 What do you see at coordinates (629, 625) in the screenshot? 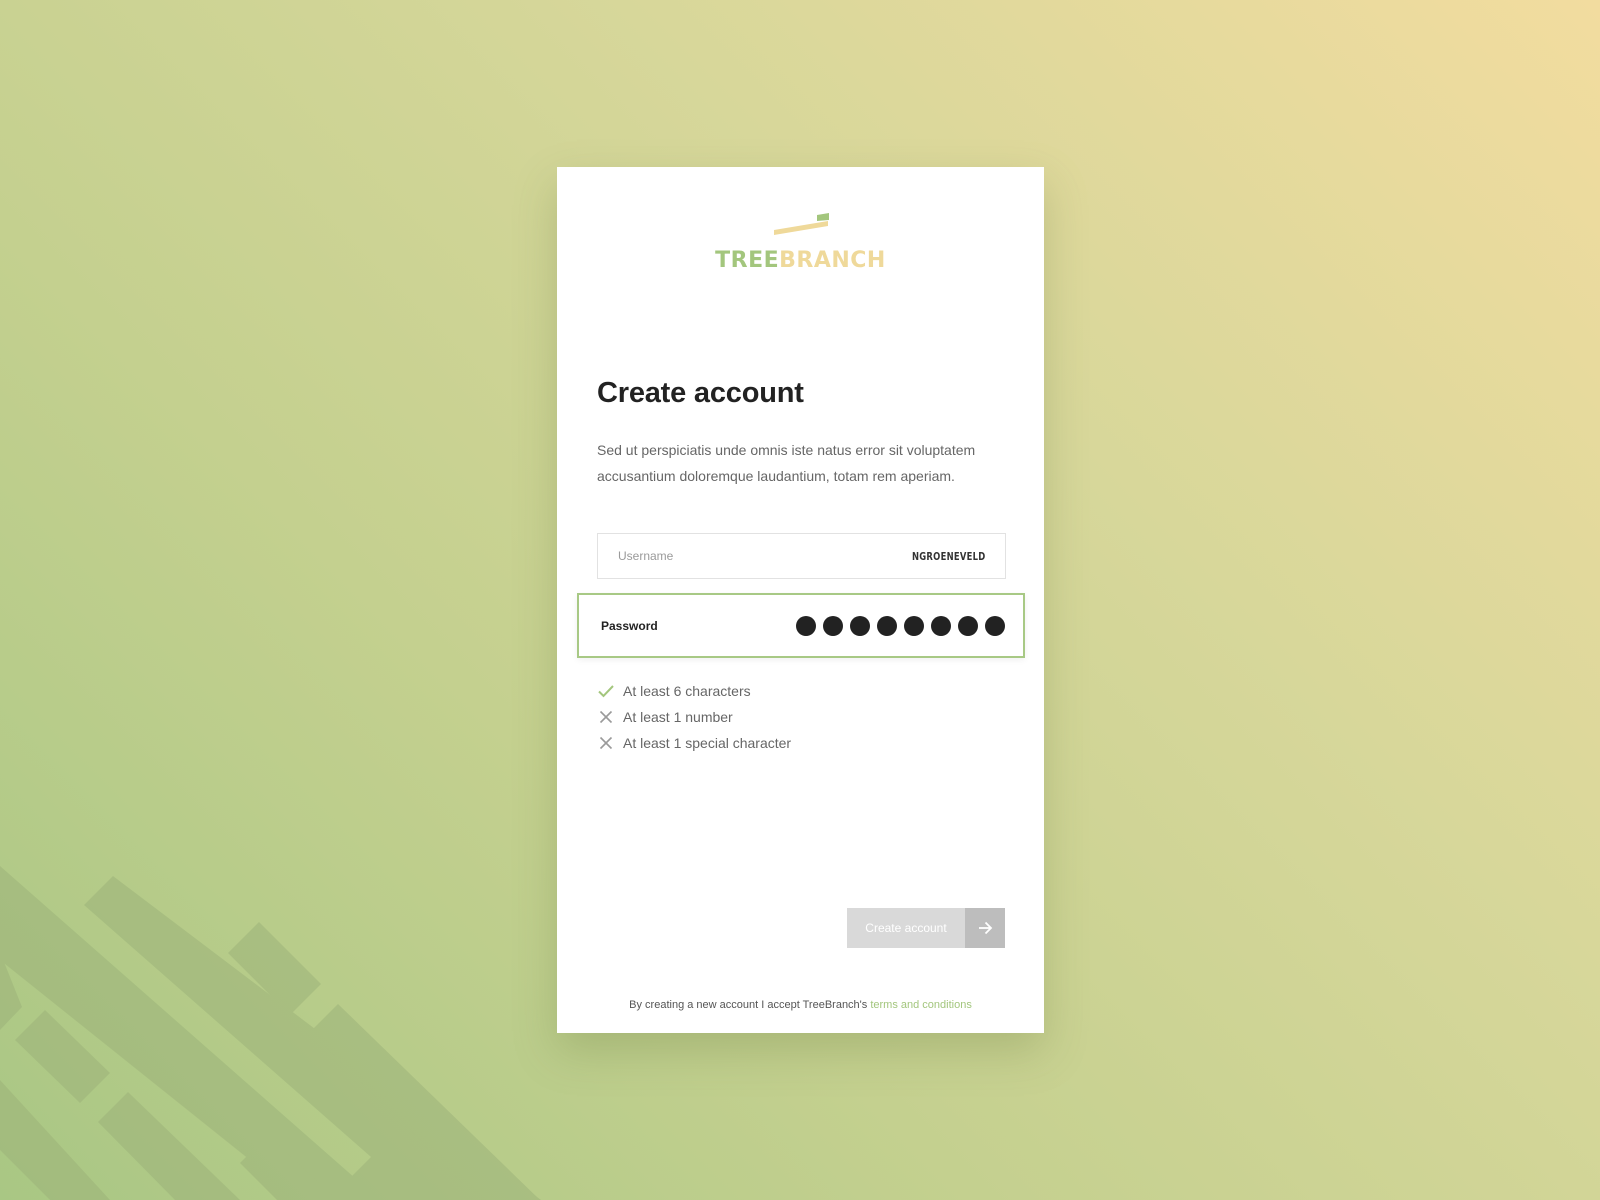
I see `password-label: Password` at bounding box center [629, 625].